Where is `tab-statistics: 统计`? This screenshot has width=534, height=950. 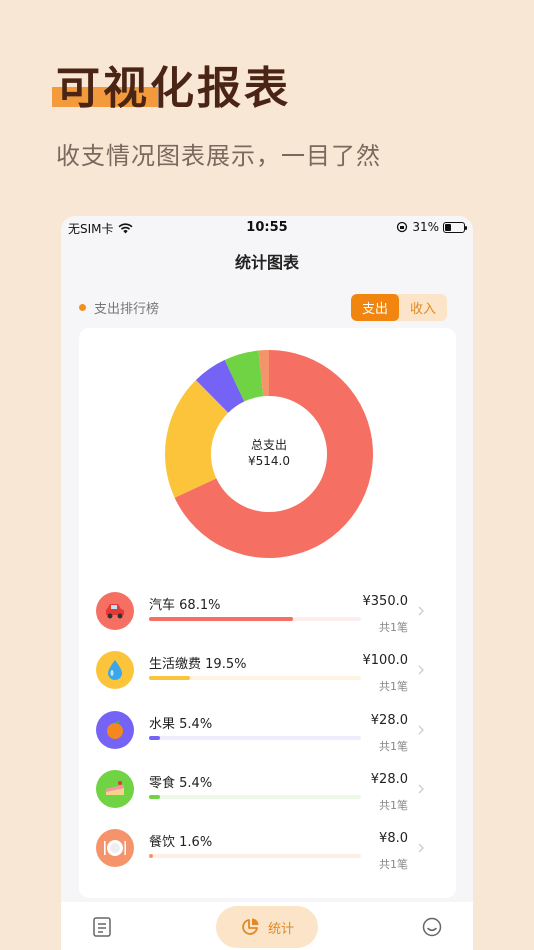 tab-statistics: 统计 is located at coordinates (267, 927).